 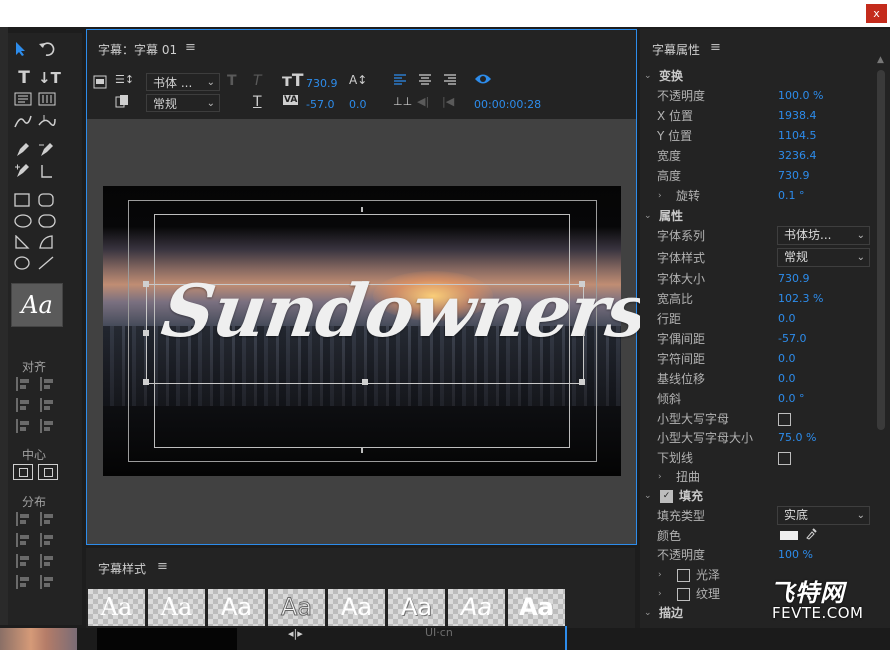 What do you see at coordinates (787, 379) in the screenshot?
I see `baseline-value: 0.0` at bounding box center [787, 379].